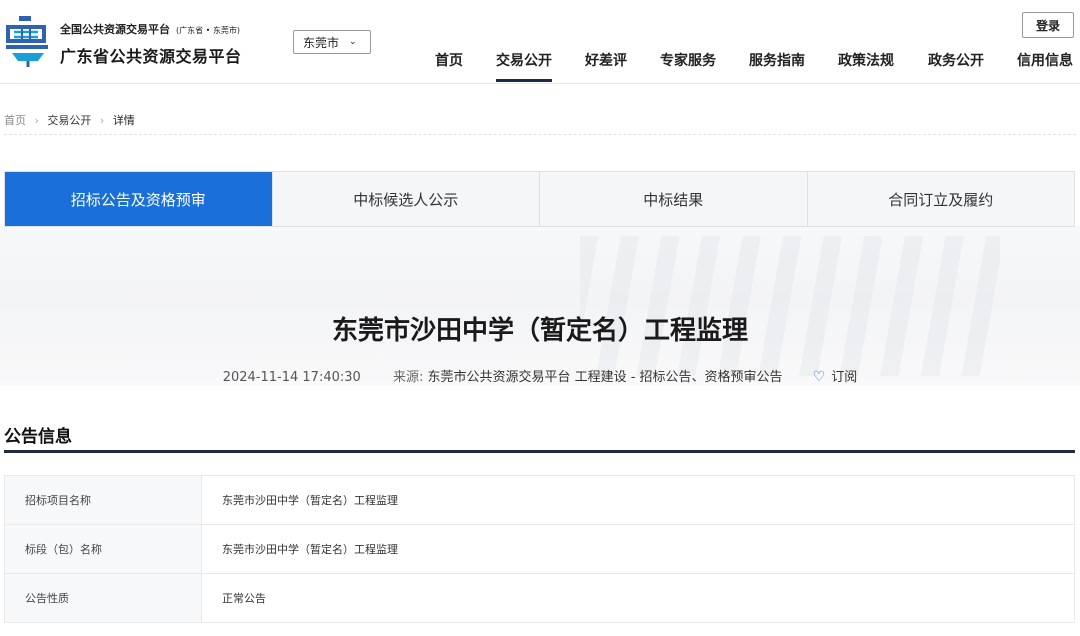  What do you see at coordinates (539, 331) in the screenshot?
I see `article-title: 东莞市沙田中学（暂定名）工程监理` at bounding box center [539, 331].